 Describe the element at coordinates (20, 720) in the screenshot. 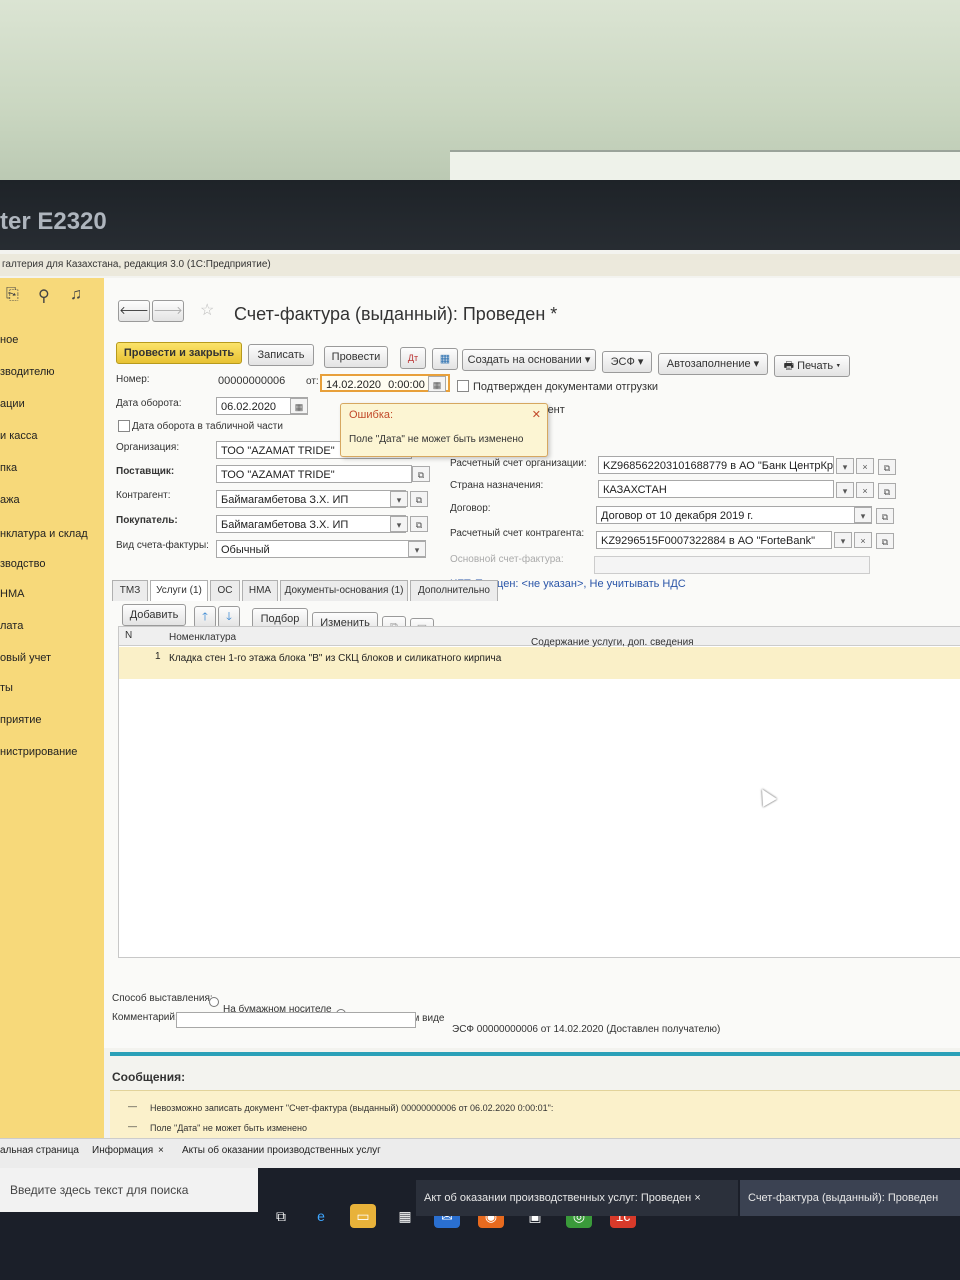

I see `section-item: приятие` at that location.